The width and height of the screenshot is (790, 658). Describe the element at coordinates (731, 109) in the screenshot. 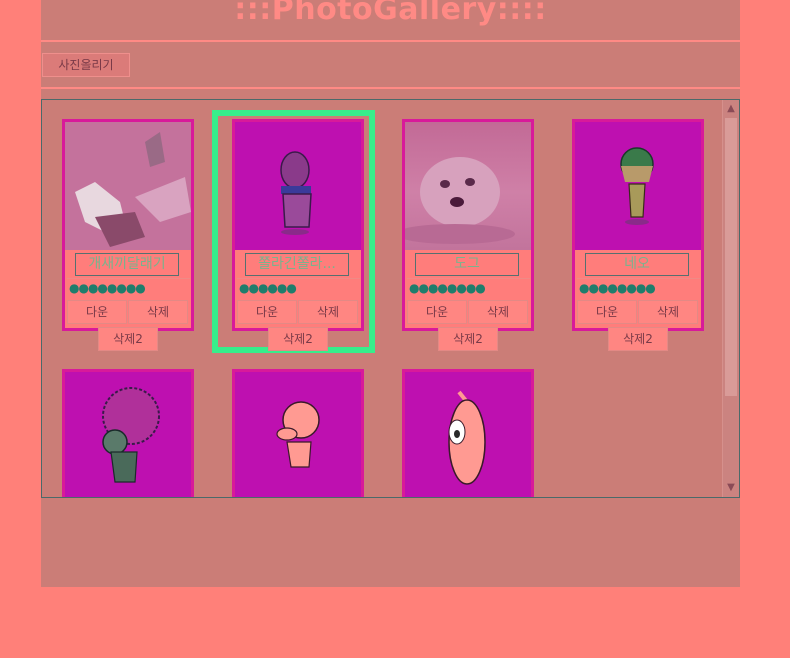

I see `chevron-up-icon: ▲` at that location.